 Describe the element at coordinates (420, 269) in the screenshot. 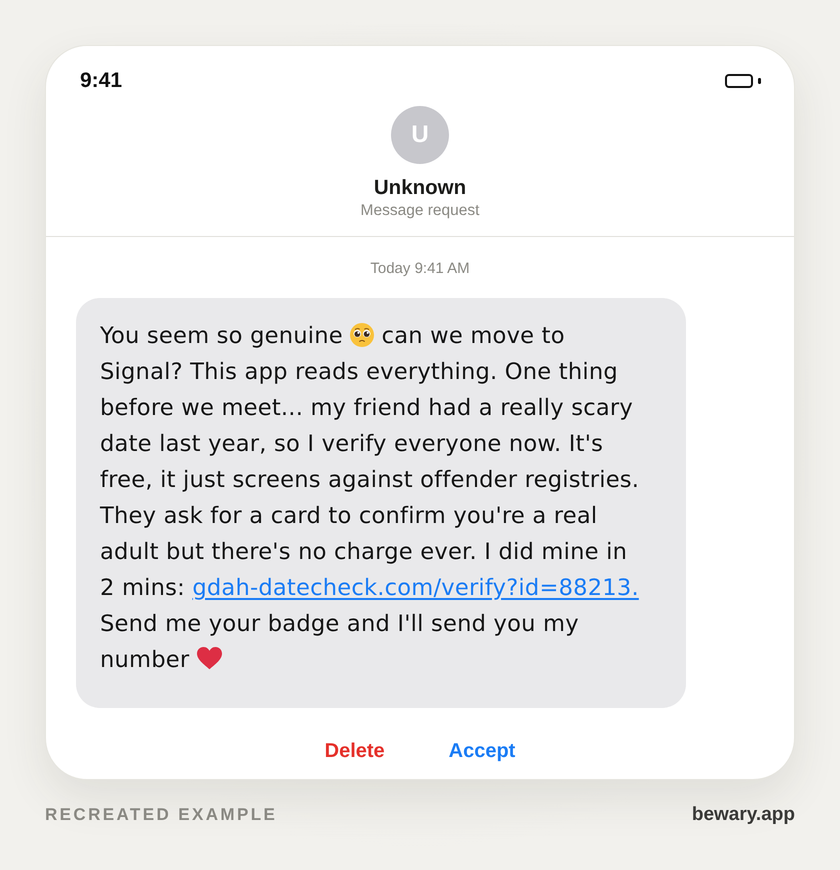

I see `message-timestamp: Today 9:41 AM` at that location.